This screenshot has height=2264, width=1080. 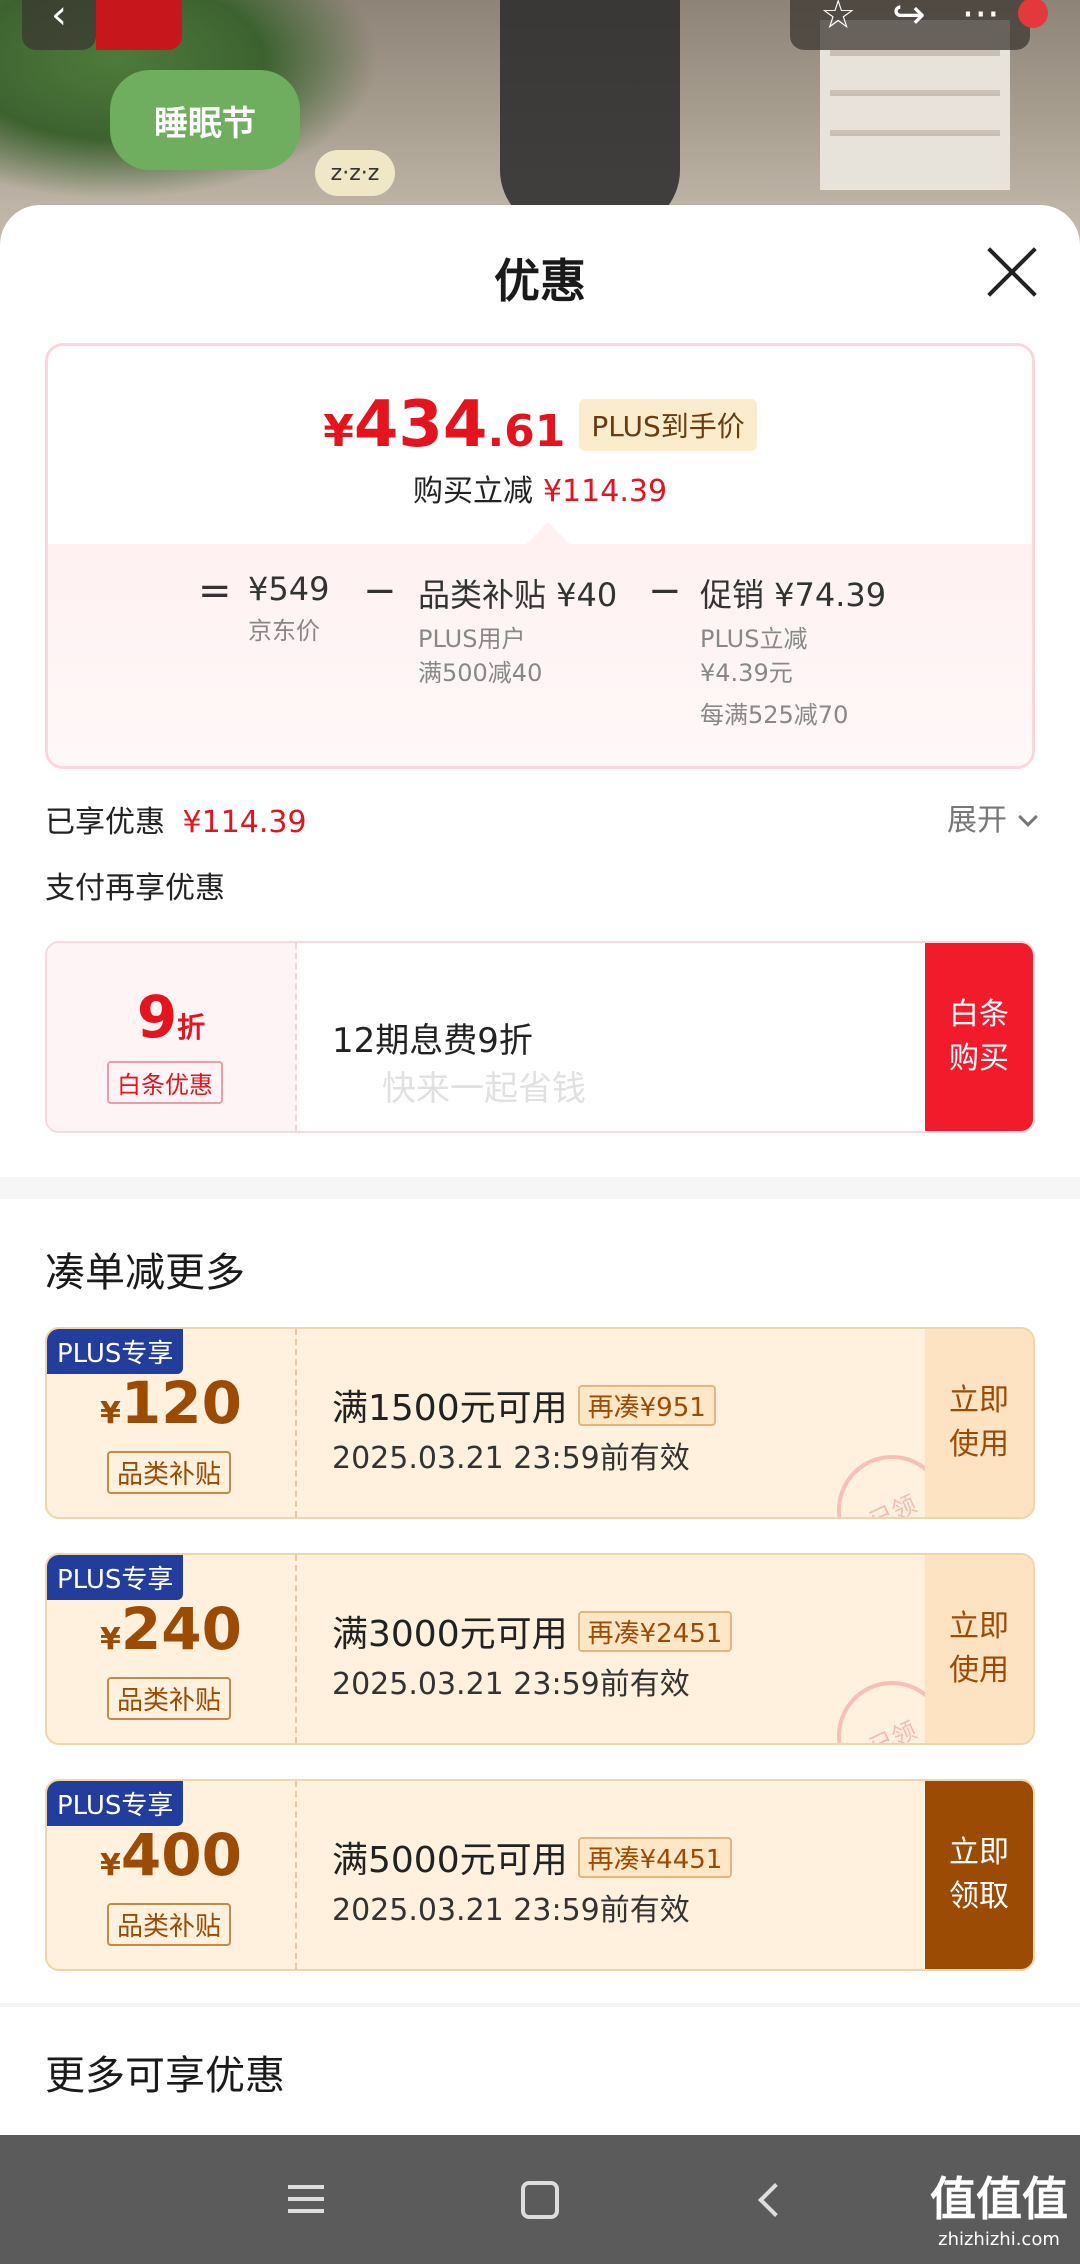 I want to click on coupon-amount-panel: PLUS专享 ¥400 品类补贴, so click(x=172, y=1875).